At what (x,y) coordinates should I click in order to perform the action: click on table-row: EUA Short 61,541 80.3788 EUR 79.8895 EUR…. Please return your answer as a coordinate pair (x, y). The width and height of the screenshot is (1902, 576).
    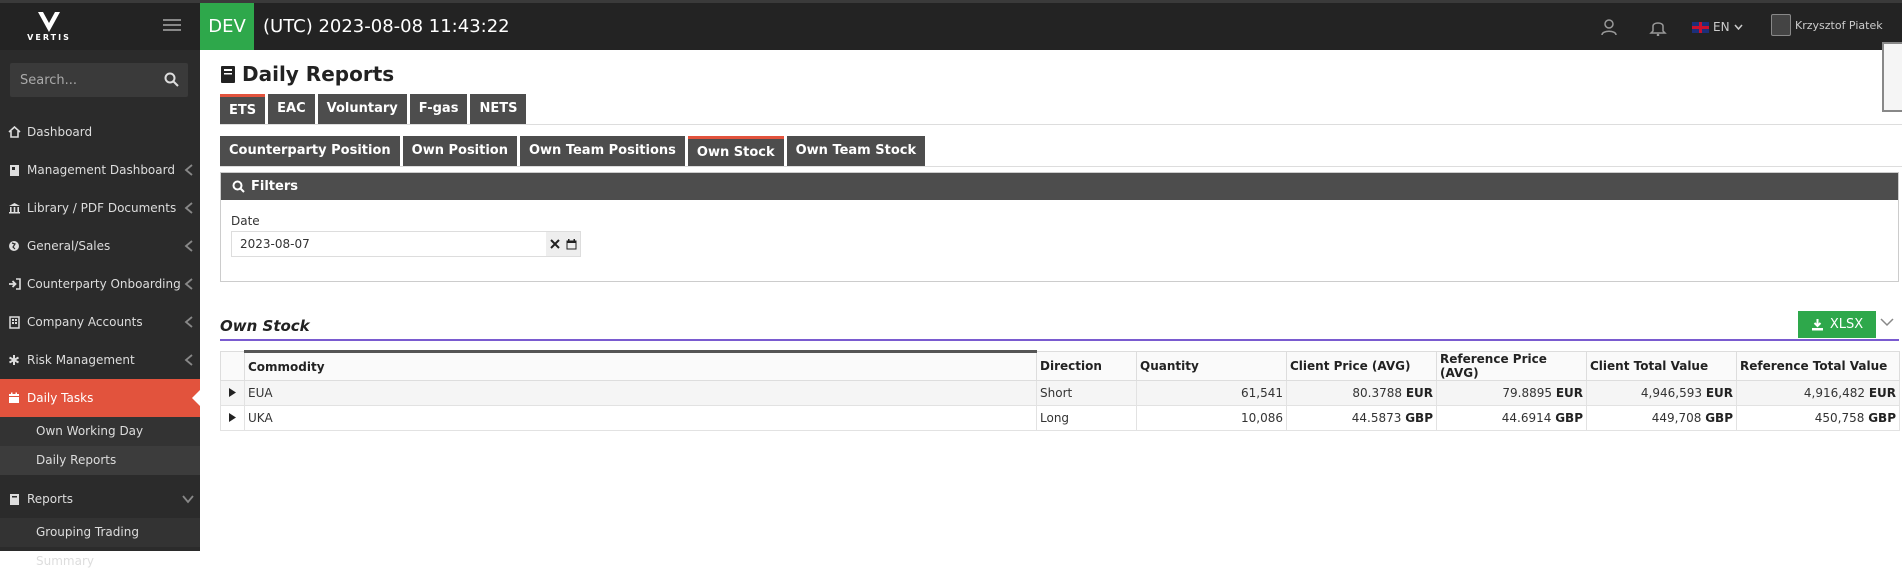
    Looking at the image, I should click on (1060, 393).